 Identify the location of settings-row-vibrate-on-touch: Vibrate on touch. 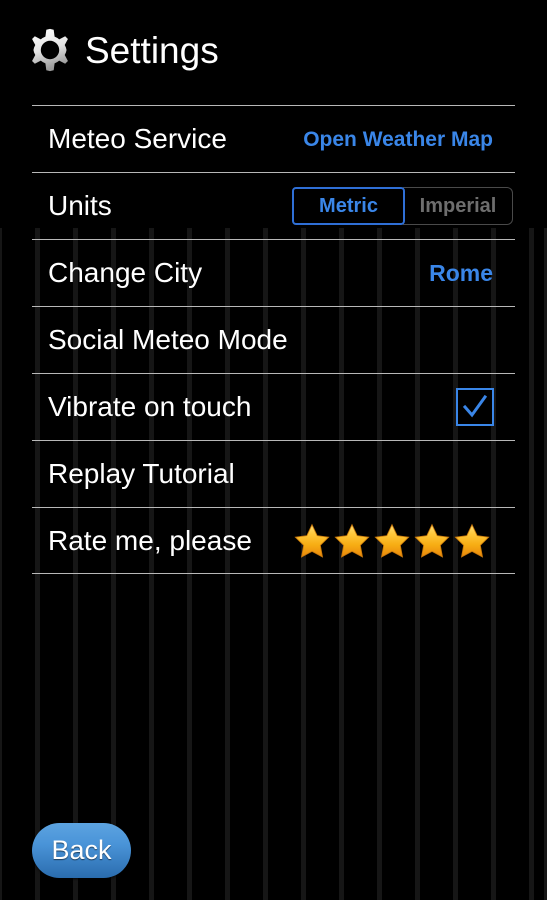
(273, 406).